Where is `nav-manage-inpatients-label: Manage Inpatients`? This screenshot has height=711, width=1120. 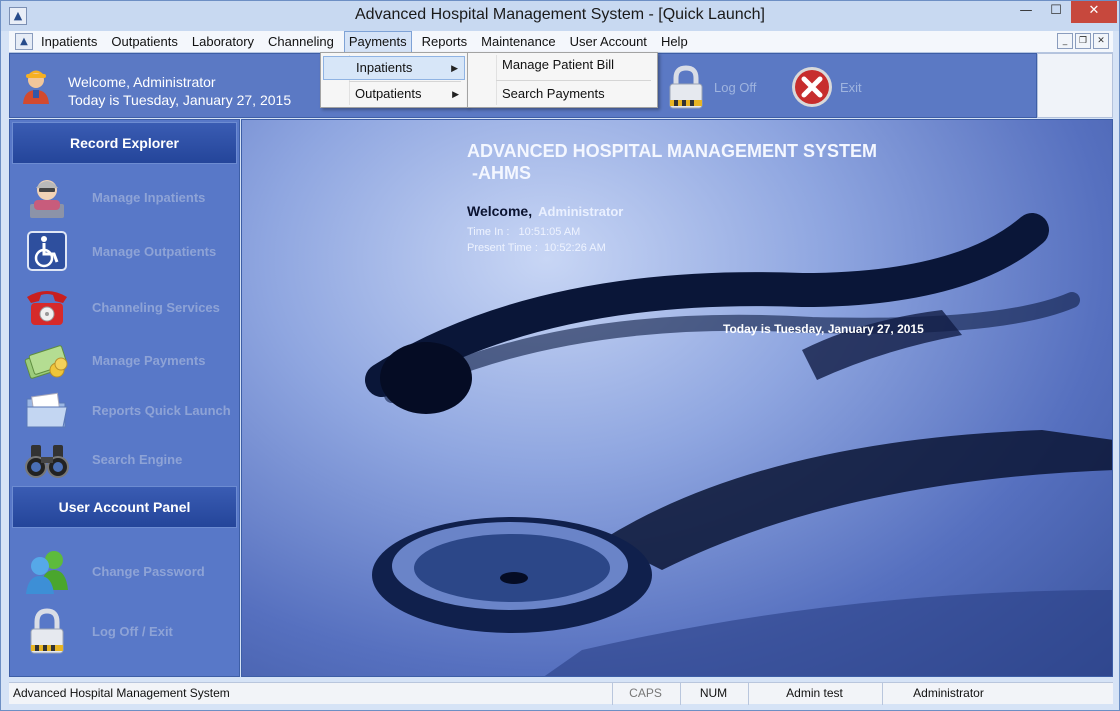 nav-manage-inpatients-label: Manage Inpatients is located at coordinates (149, 197).